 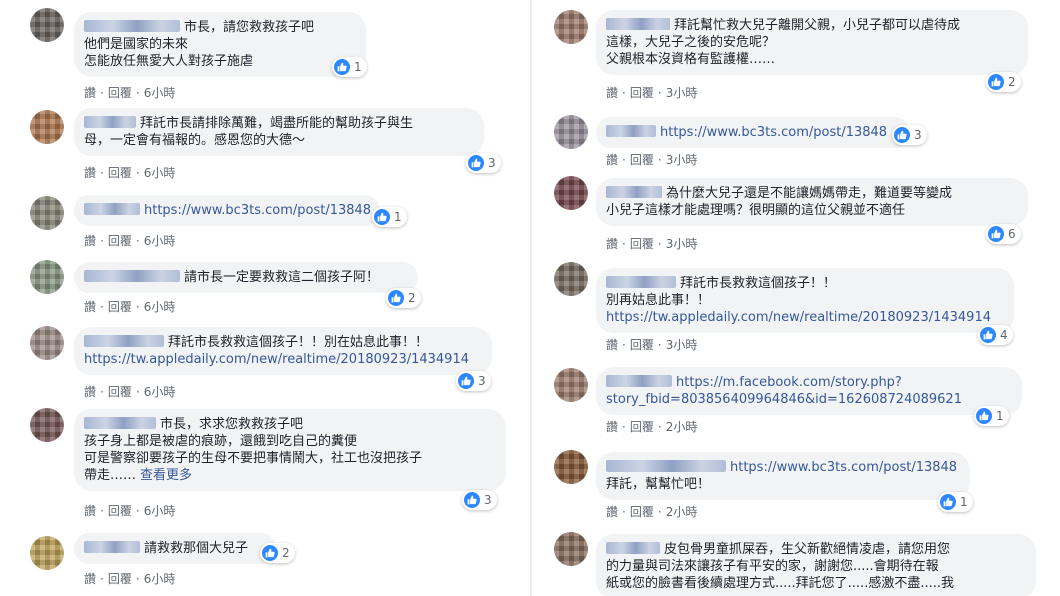 I want to click on see-more-link: 查看更多, so click(x=166, y=475).